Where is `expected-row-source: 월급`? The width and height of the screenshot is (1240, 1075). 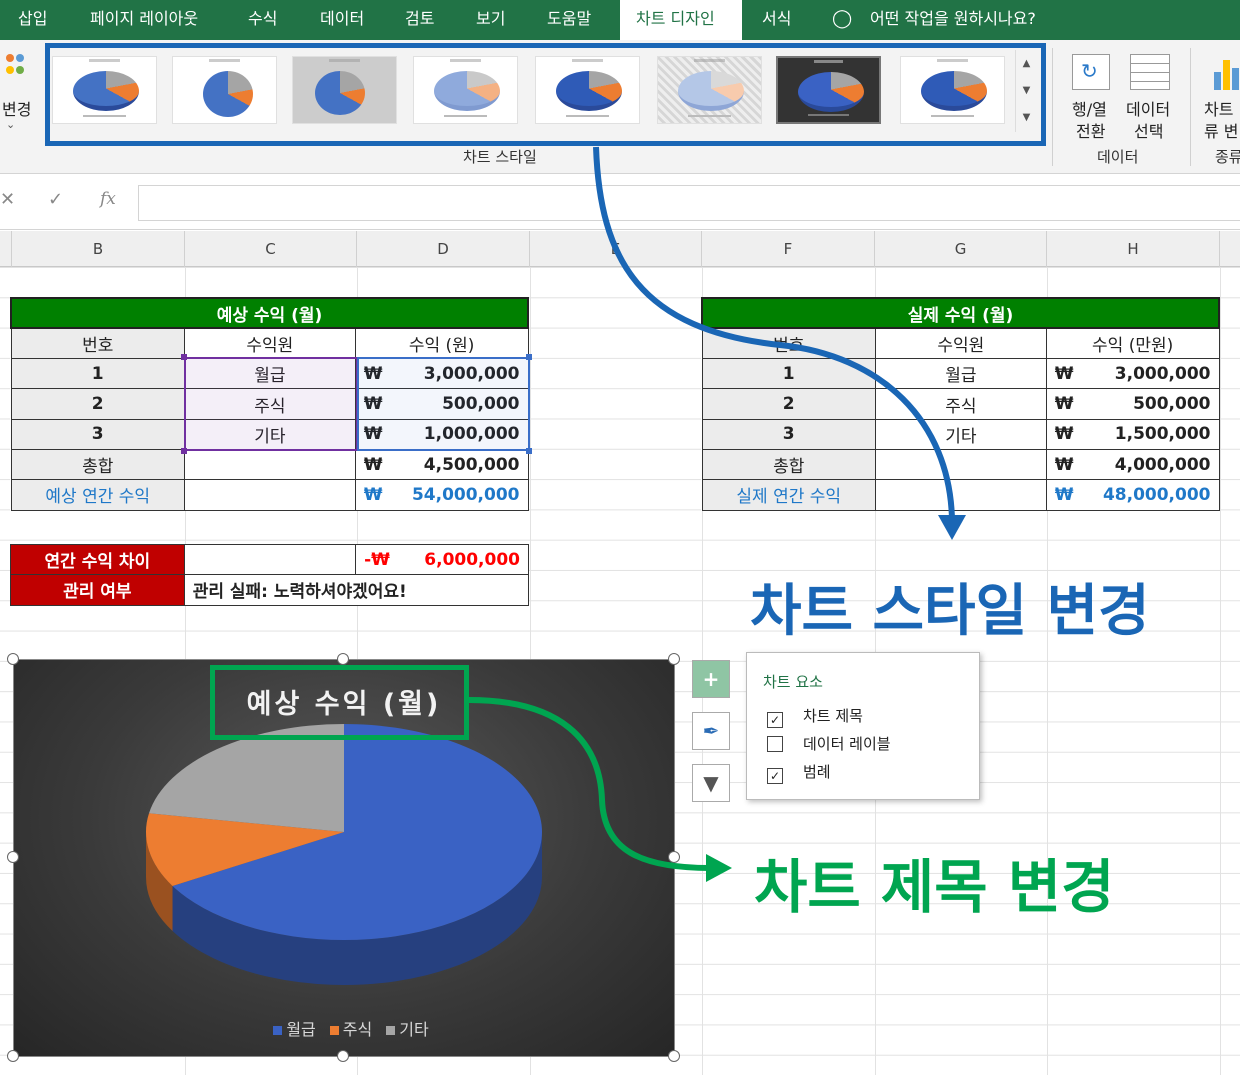
expected-row-source: 월급 is located at coordinates (269, 374).